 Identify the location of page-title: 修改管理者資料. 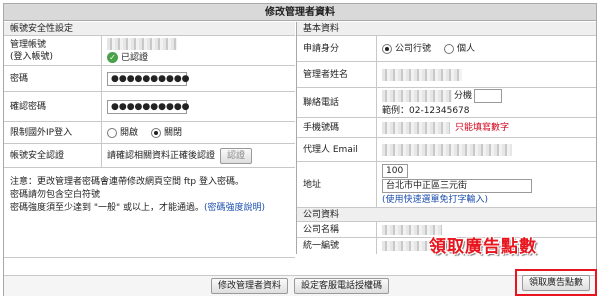
(300, 12).